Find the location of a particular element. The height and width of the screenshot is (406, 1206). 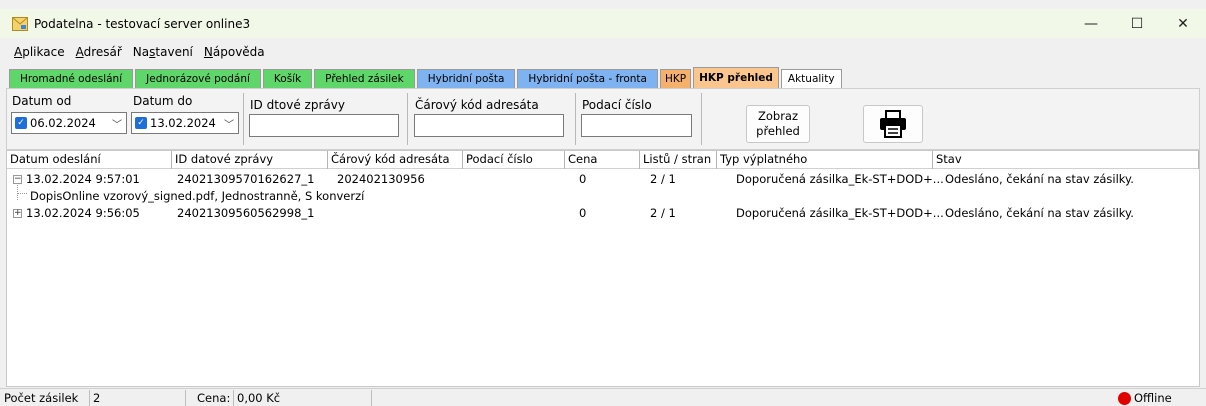

expand-icon: + is located at coordinates (17, 213).